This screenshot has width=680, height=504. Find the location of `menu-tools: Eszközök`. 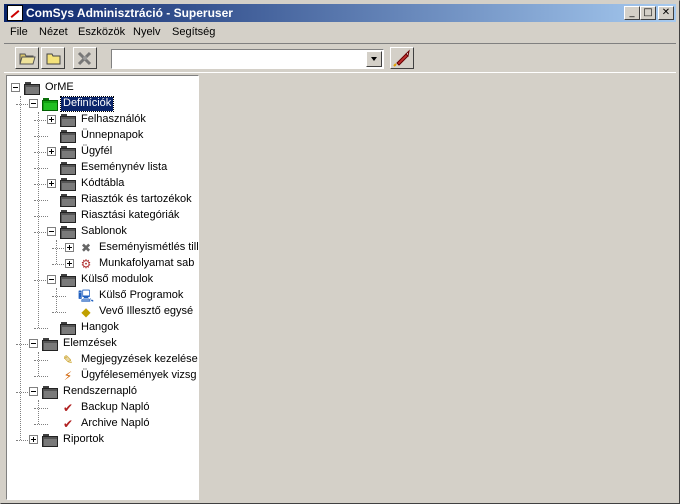

menu-tools: Eszközök is located at coordinates (101, 32).